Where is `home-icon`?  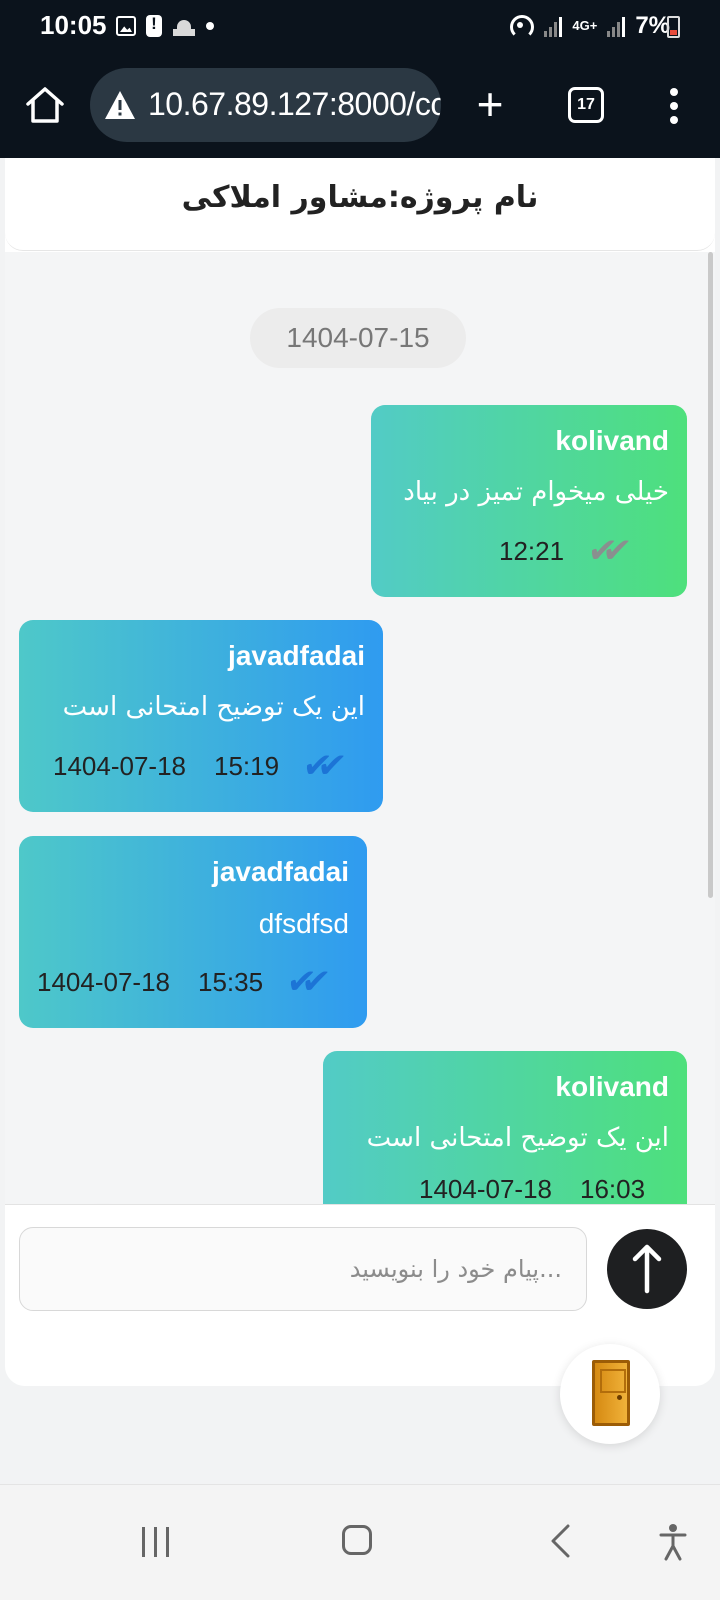
home-icon is located at coordinates (45, 105).